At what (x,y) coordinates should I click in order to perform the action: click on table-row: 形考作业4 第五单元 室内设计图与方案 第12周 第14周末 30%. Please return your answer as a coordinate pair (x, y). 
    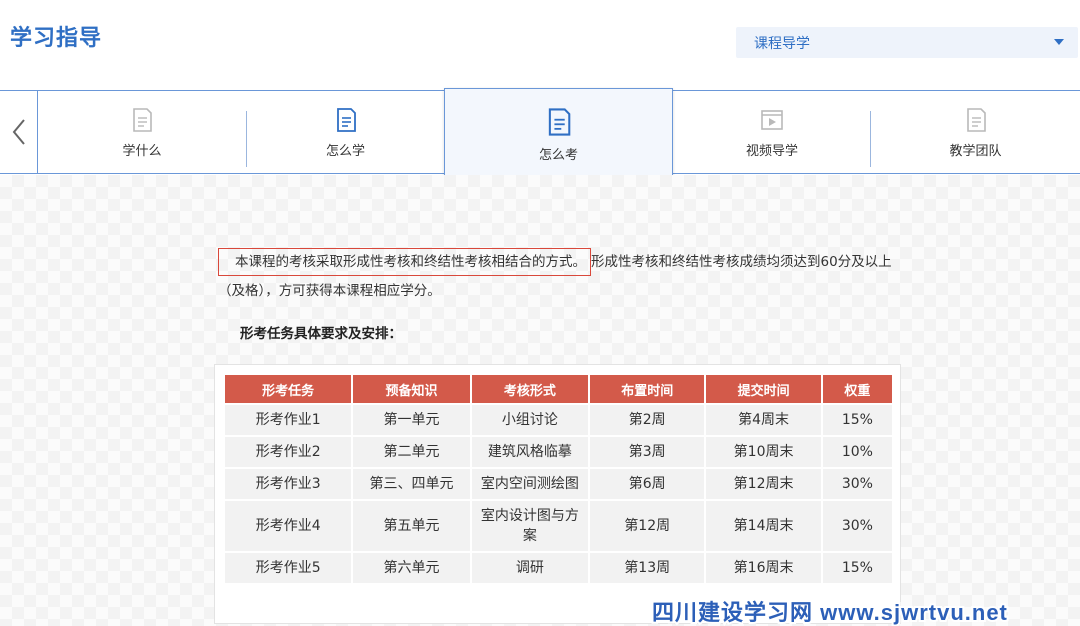
    Looking at the image, I should click on (558, 526).